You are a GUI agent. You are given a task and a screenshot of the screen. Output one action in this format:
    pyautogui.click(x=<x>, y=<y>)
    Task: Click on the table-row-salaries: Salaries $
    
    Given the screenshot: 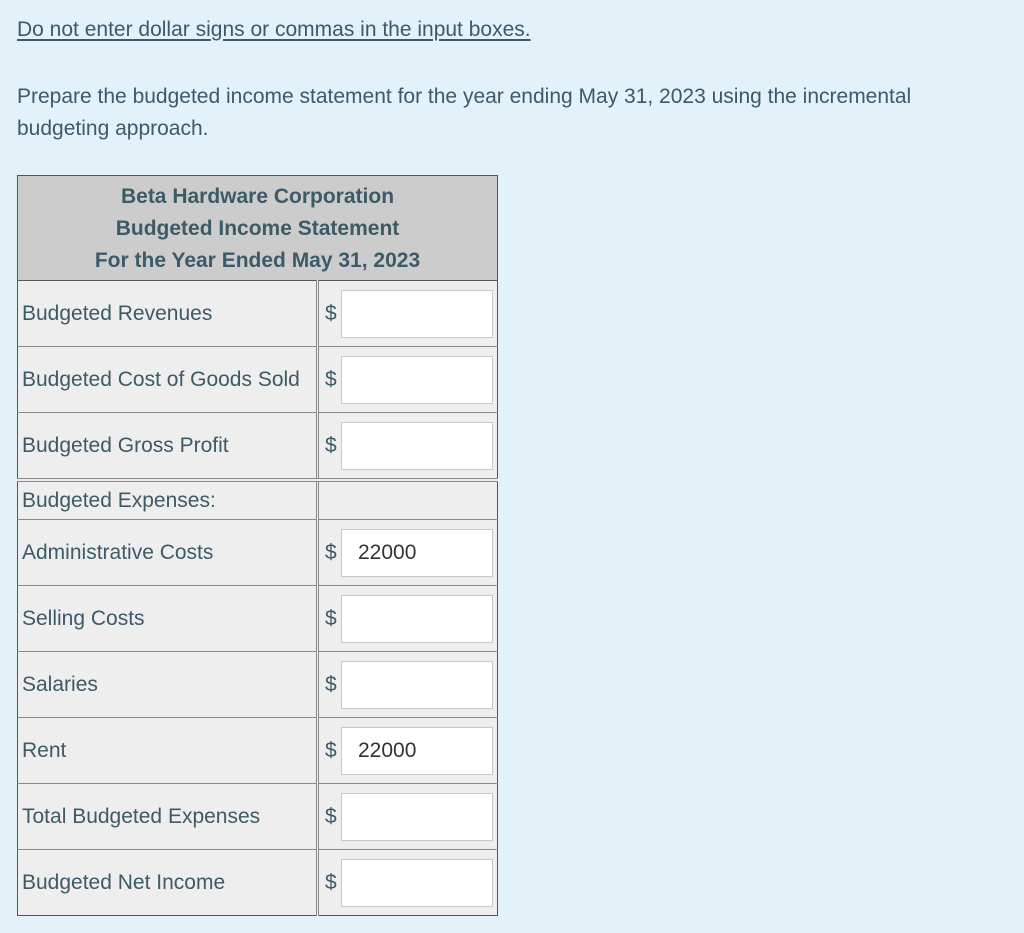 What is the action you would take?
    pyautogui.click(x=257, y=684)
    